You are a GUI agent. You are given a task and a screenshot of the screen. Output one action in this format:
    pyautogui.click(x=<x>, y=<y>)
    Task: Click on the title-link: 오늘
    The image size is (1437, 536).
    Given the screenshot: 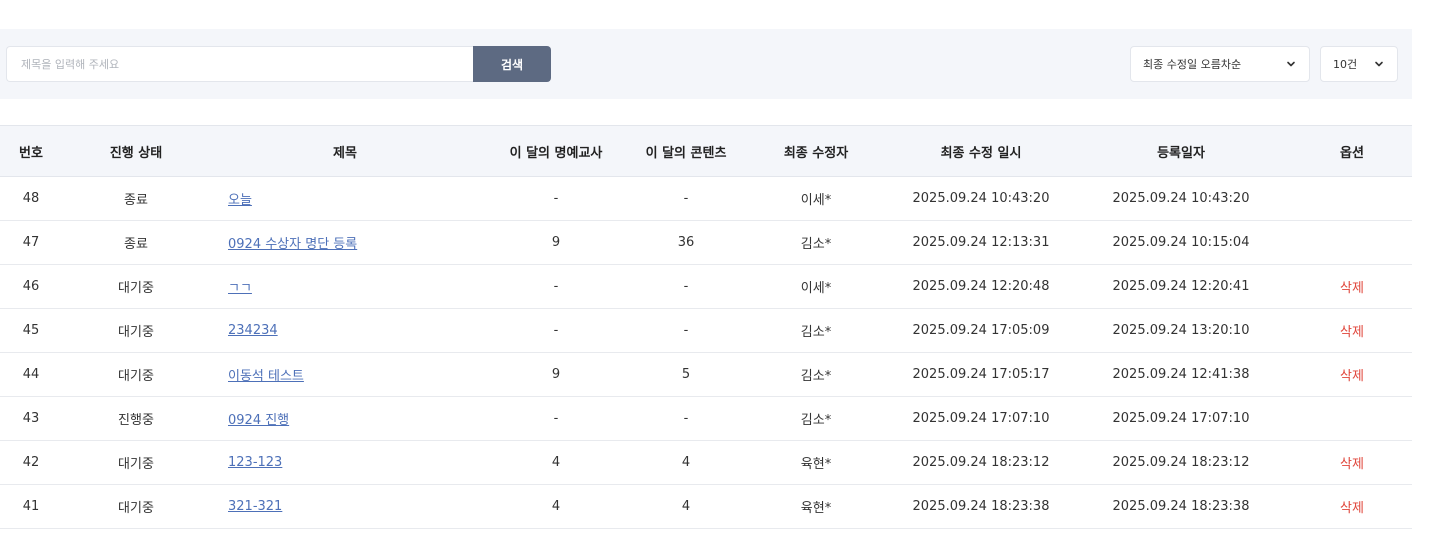 What is the action you would take?
    pyautogui.click(x=240, y=200)
    